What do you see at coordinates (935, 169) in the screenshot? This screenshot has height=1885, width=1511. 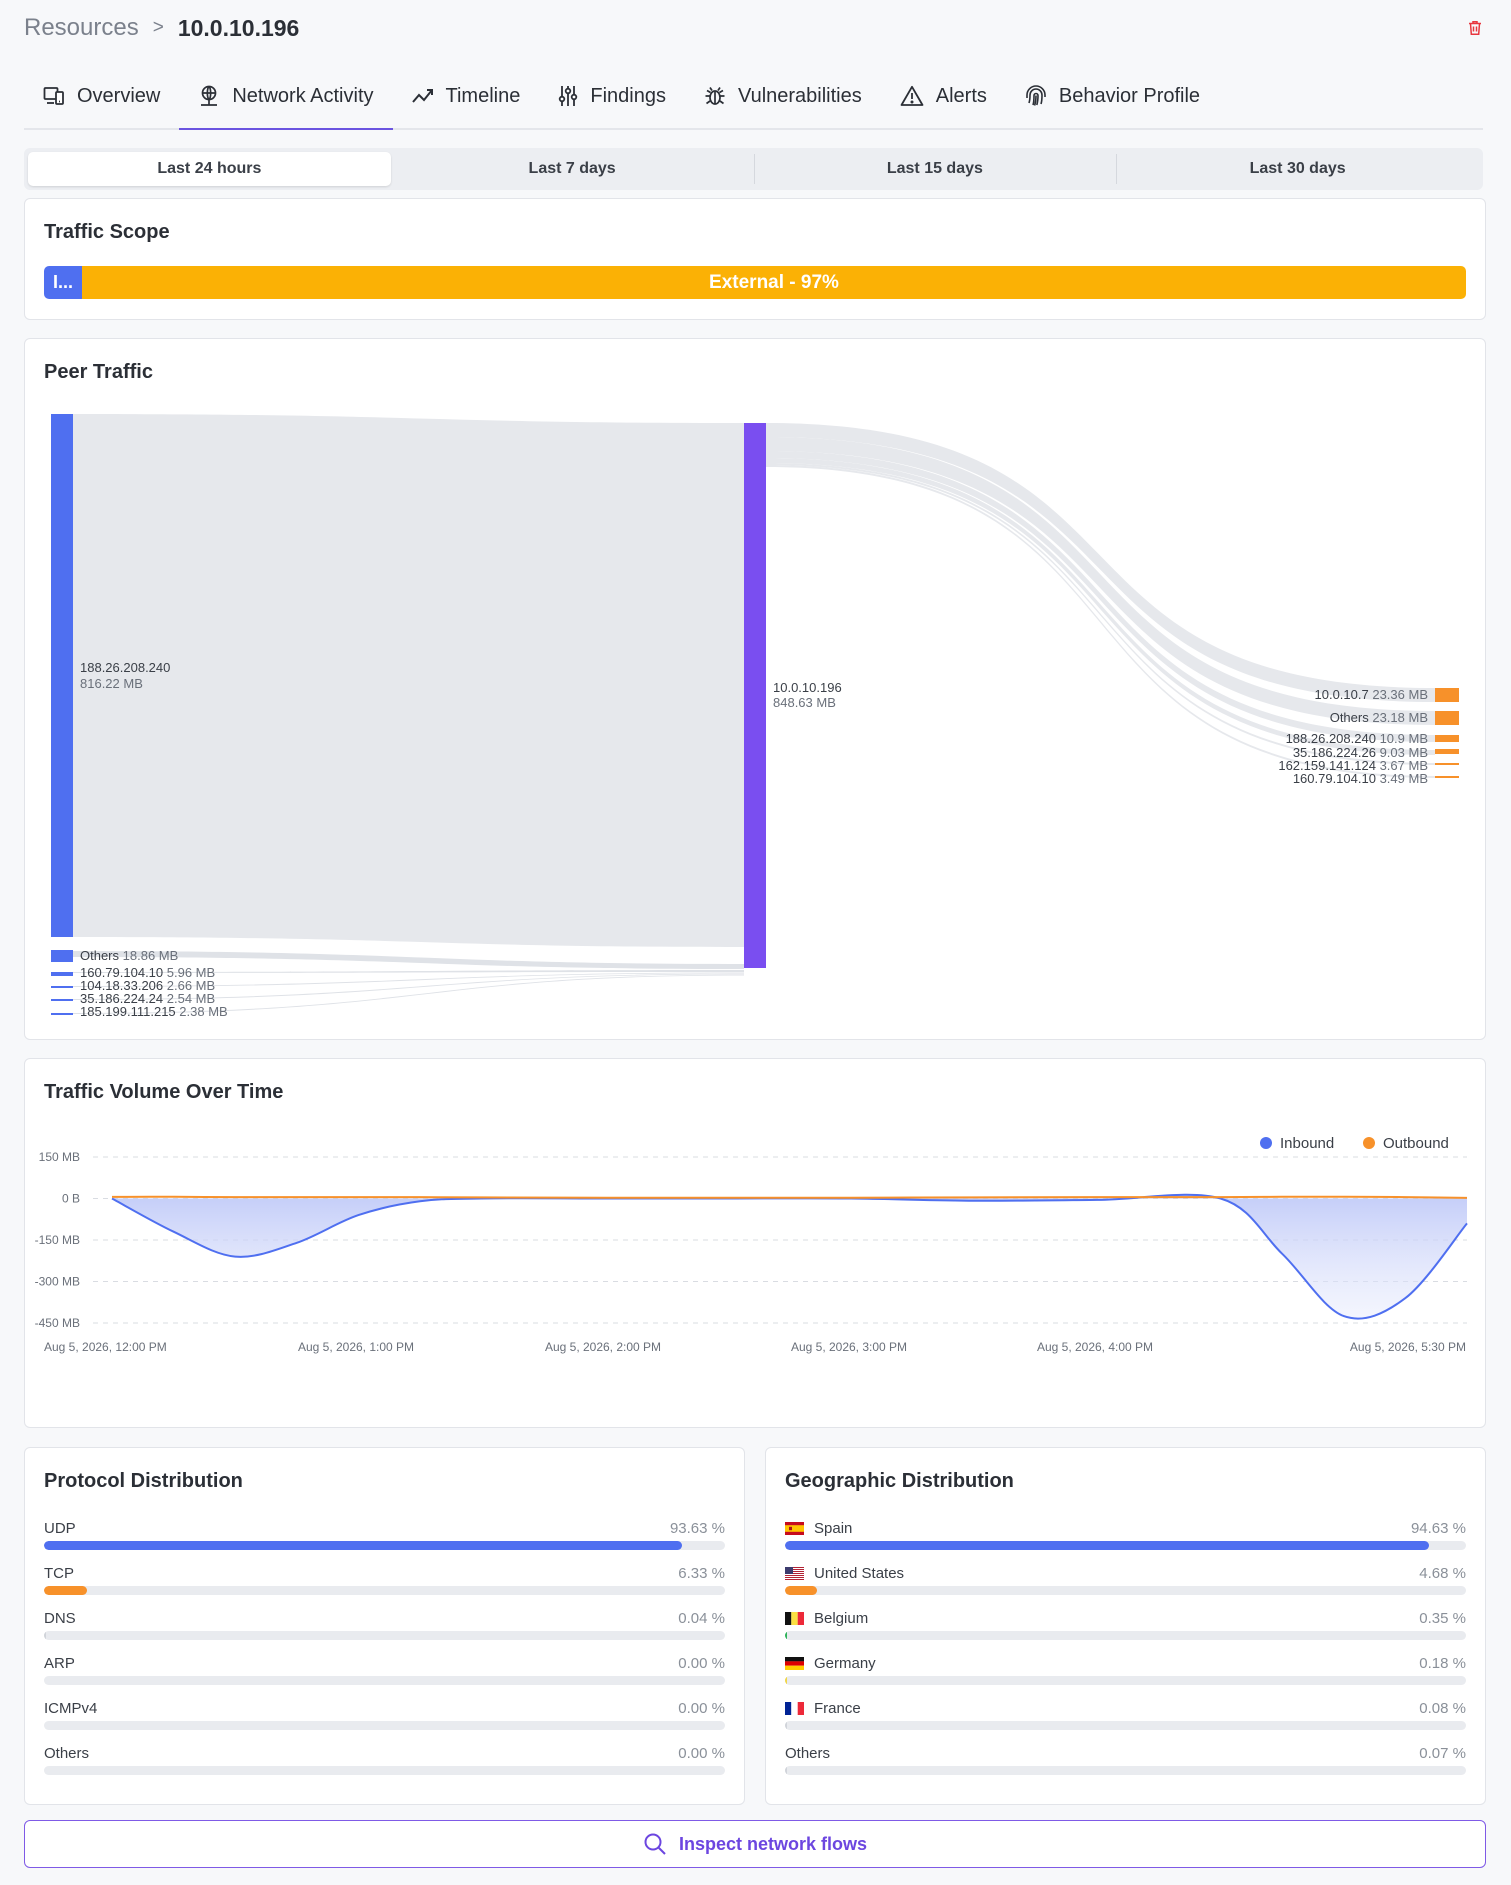 I see `range-last-15-days: Last 15 days` at bounding box center [935, 169].